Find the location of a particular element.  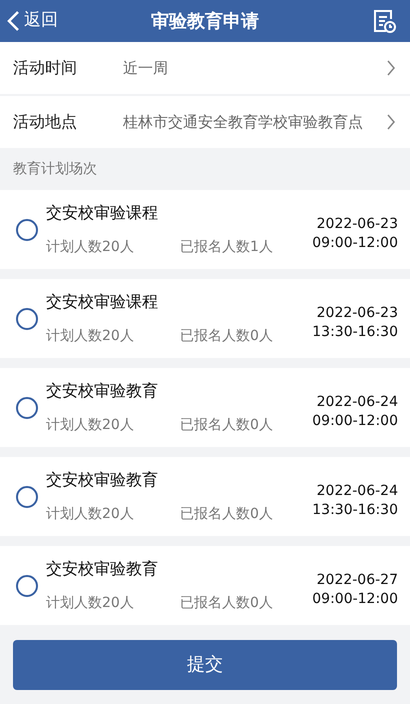

session-card: 交安校审验课程 计划人数20人 已报名人数1人 2022-06-23 09:00-12:00 is located at coordinates (205, 229).